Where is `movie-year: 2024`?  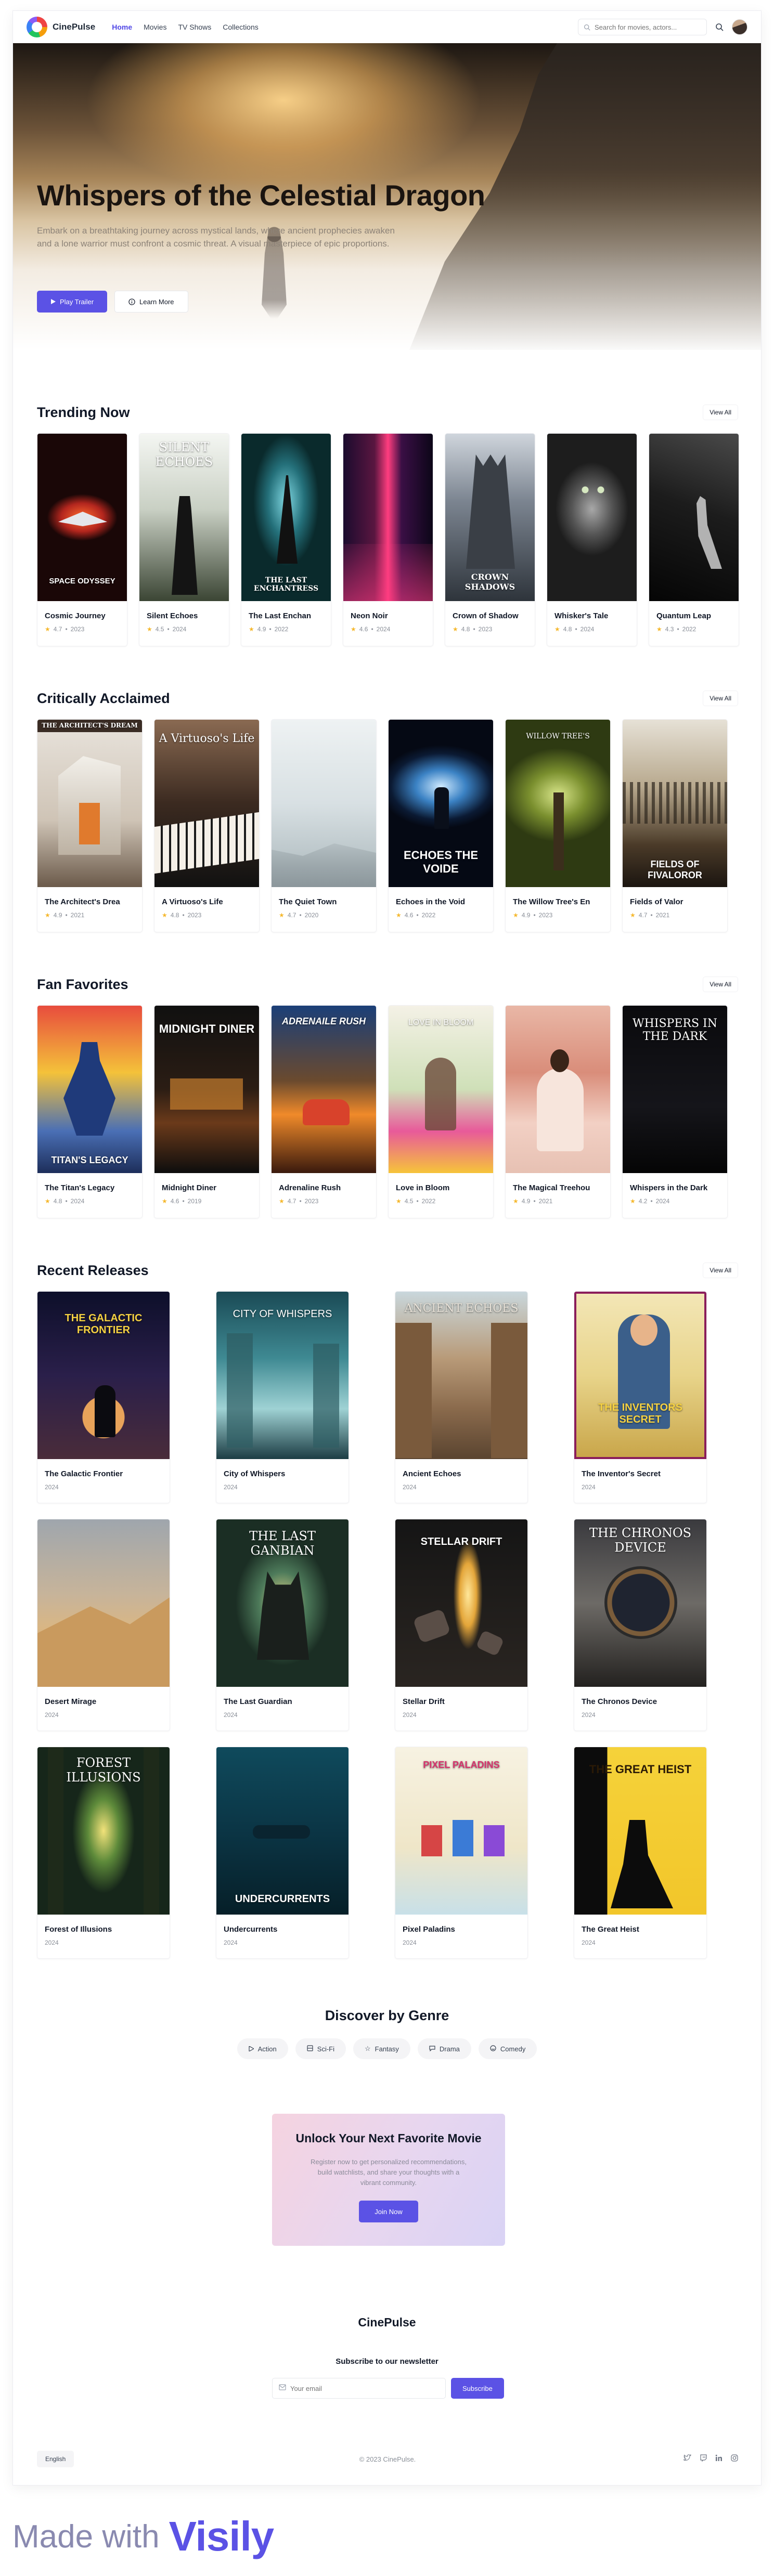 movie-year: 2024 is located at coordinates (52, 1487).